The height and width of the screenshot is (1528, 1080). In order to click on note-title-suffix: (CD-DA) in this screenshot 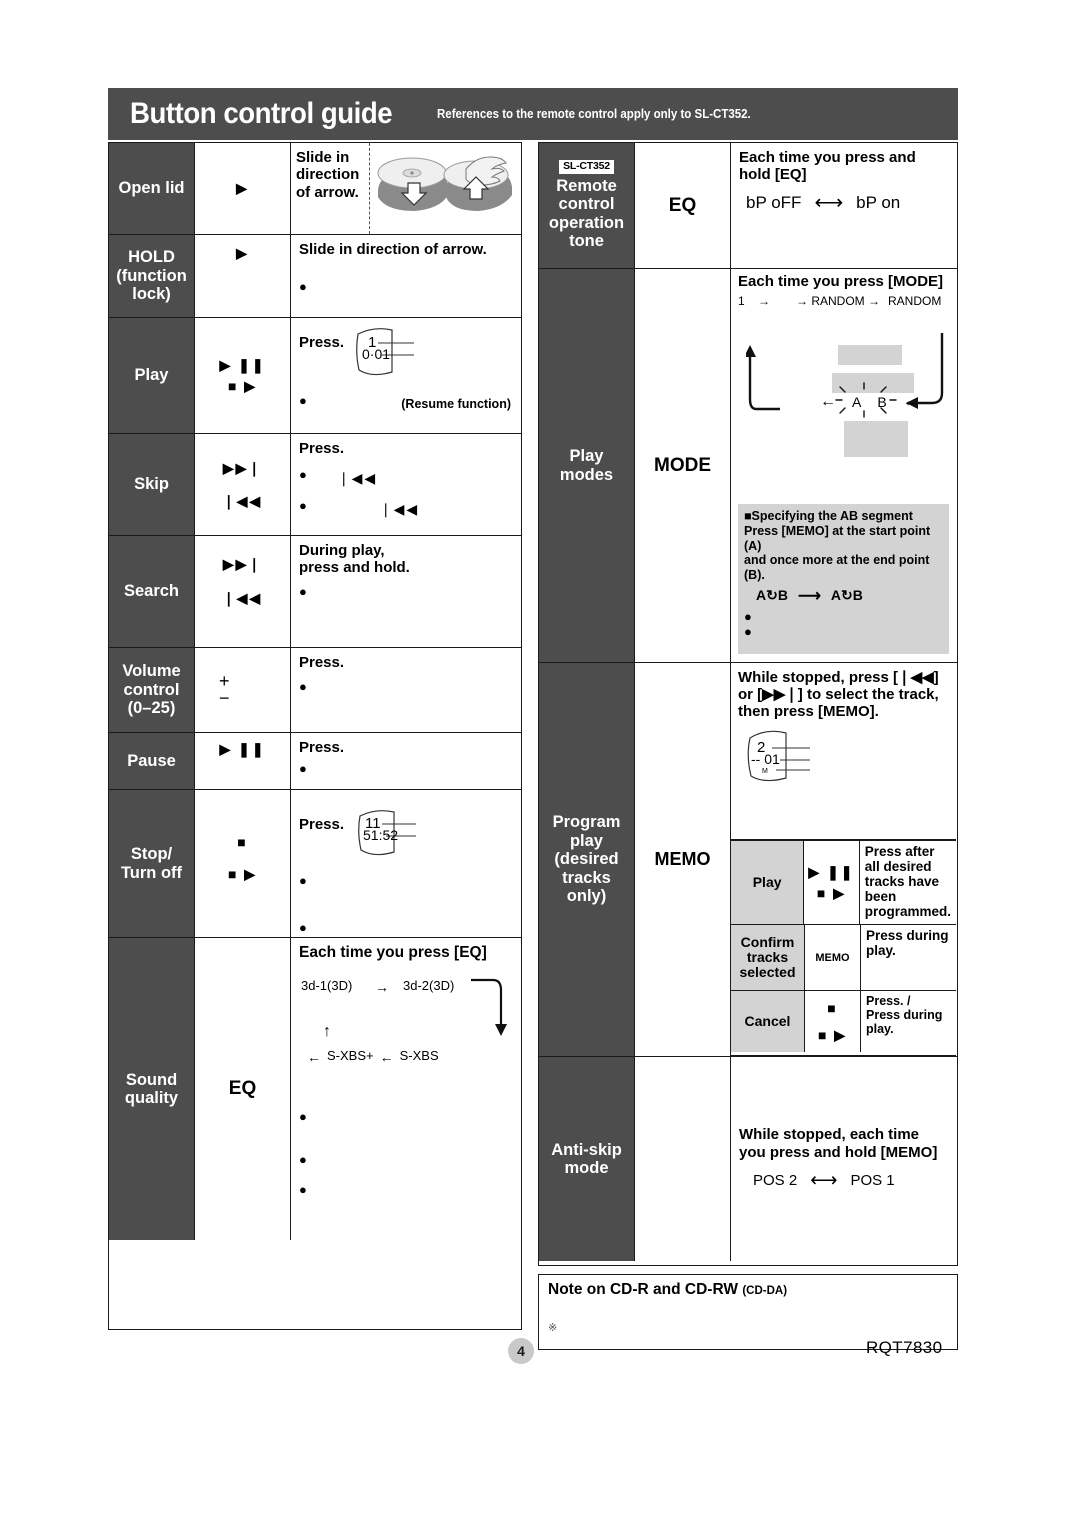, I will do `click(765, 1291)`.